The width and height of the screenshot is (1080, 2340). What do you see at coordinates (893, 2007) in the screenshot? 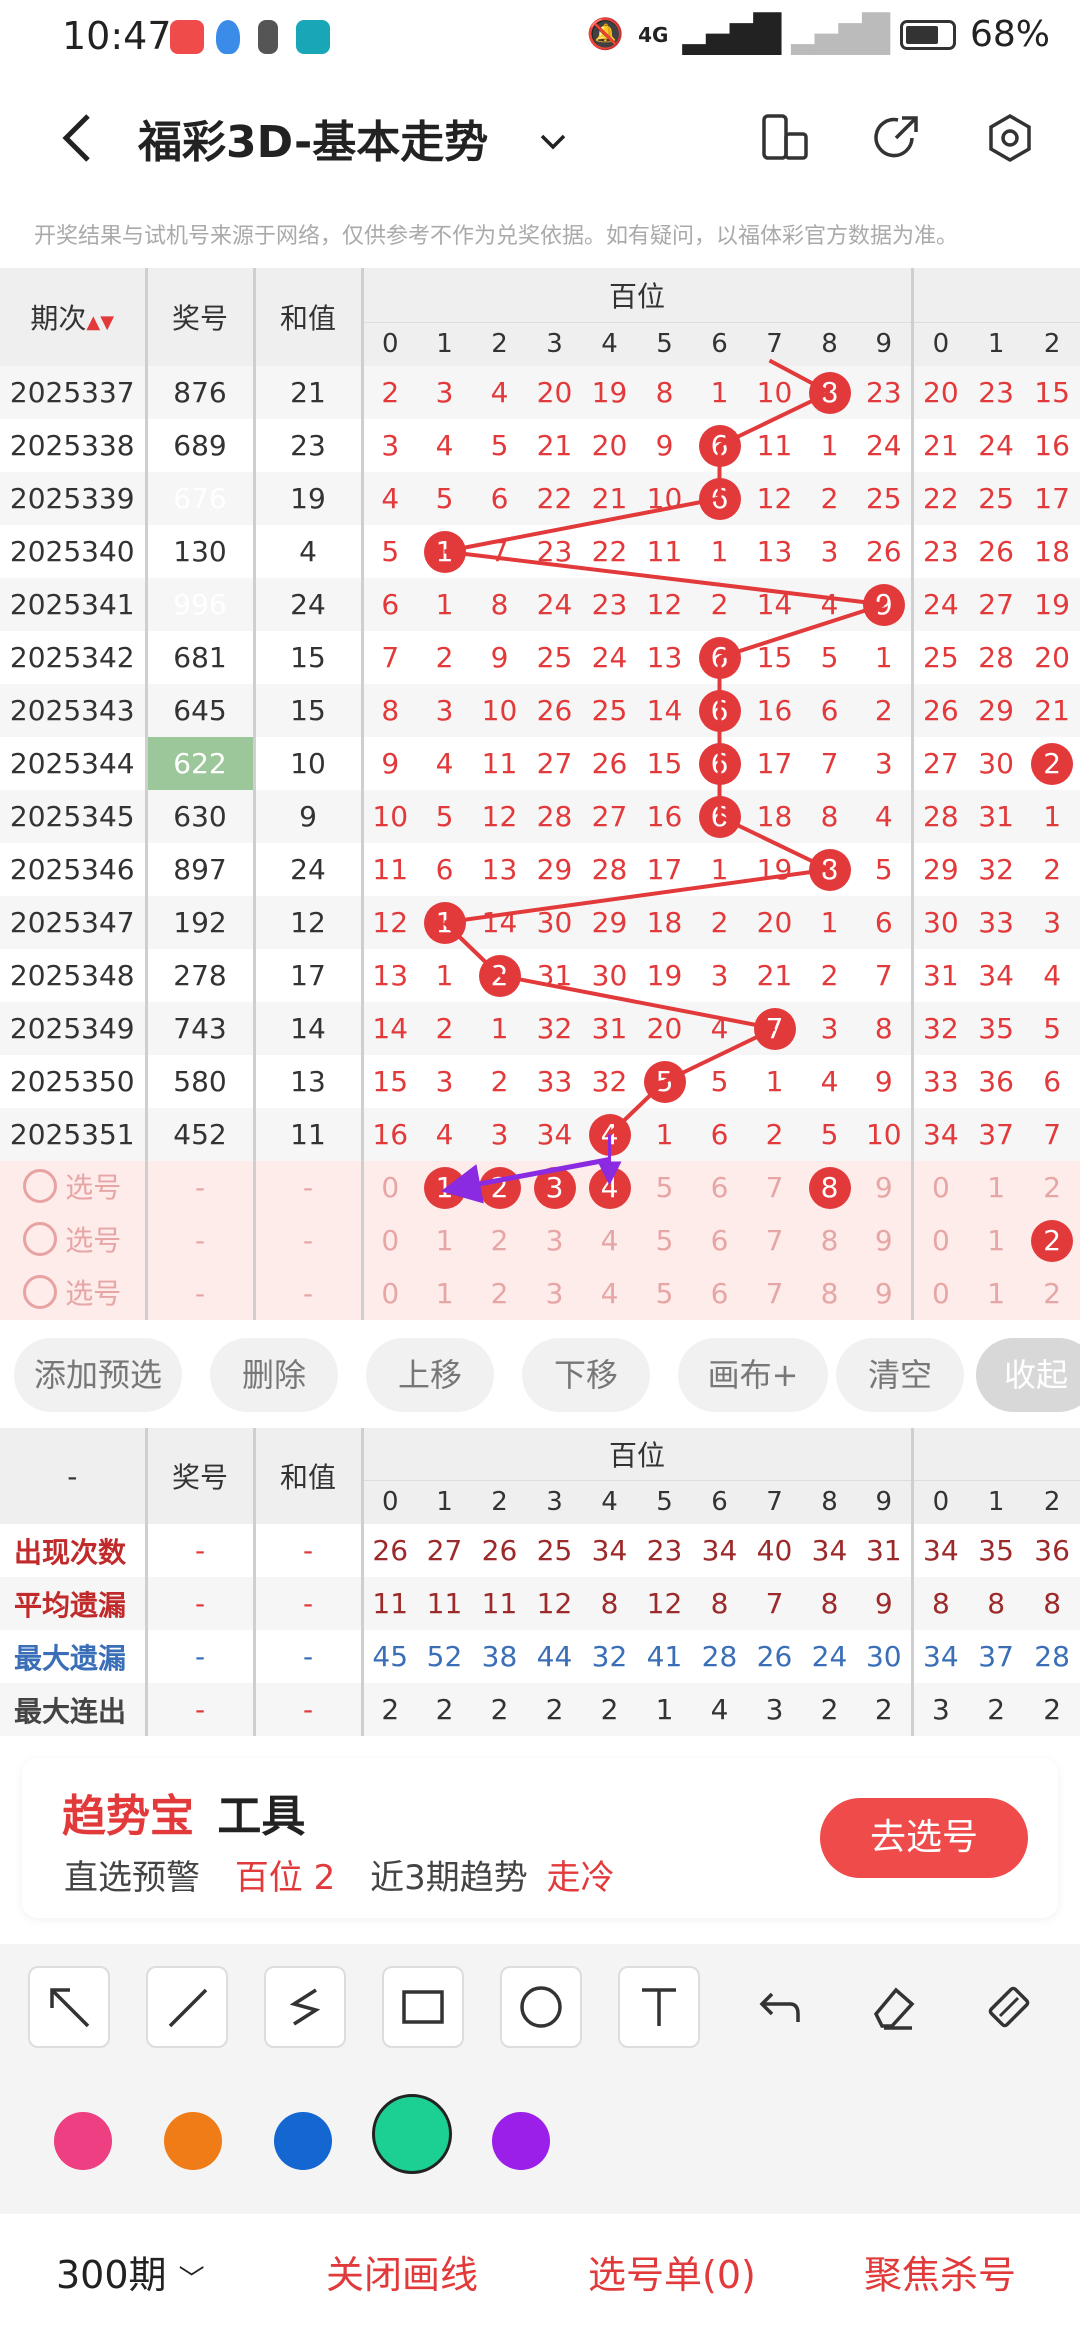
I see `eraser-icon` at bounding box center [893, 2007].